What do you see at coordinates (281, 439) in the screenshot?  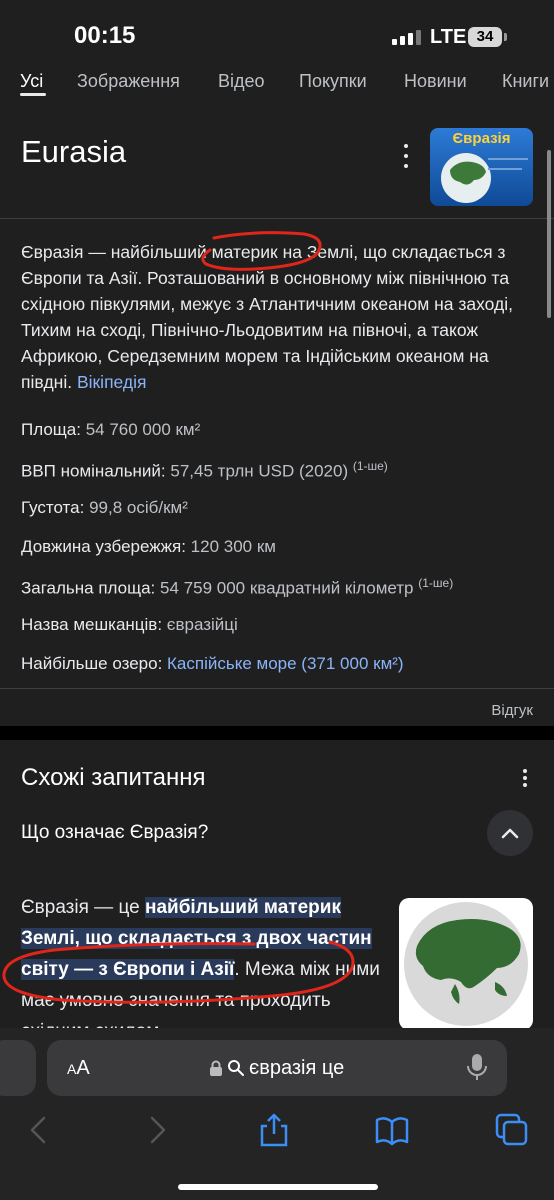 I see `fact-area: Площа: 54 760 000 км²` at bounding box center [281, 439].